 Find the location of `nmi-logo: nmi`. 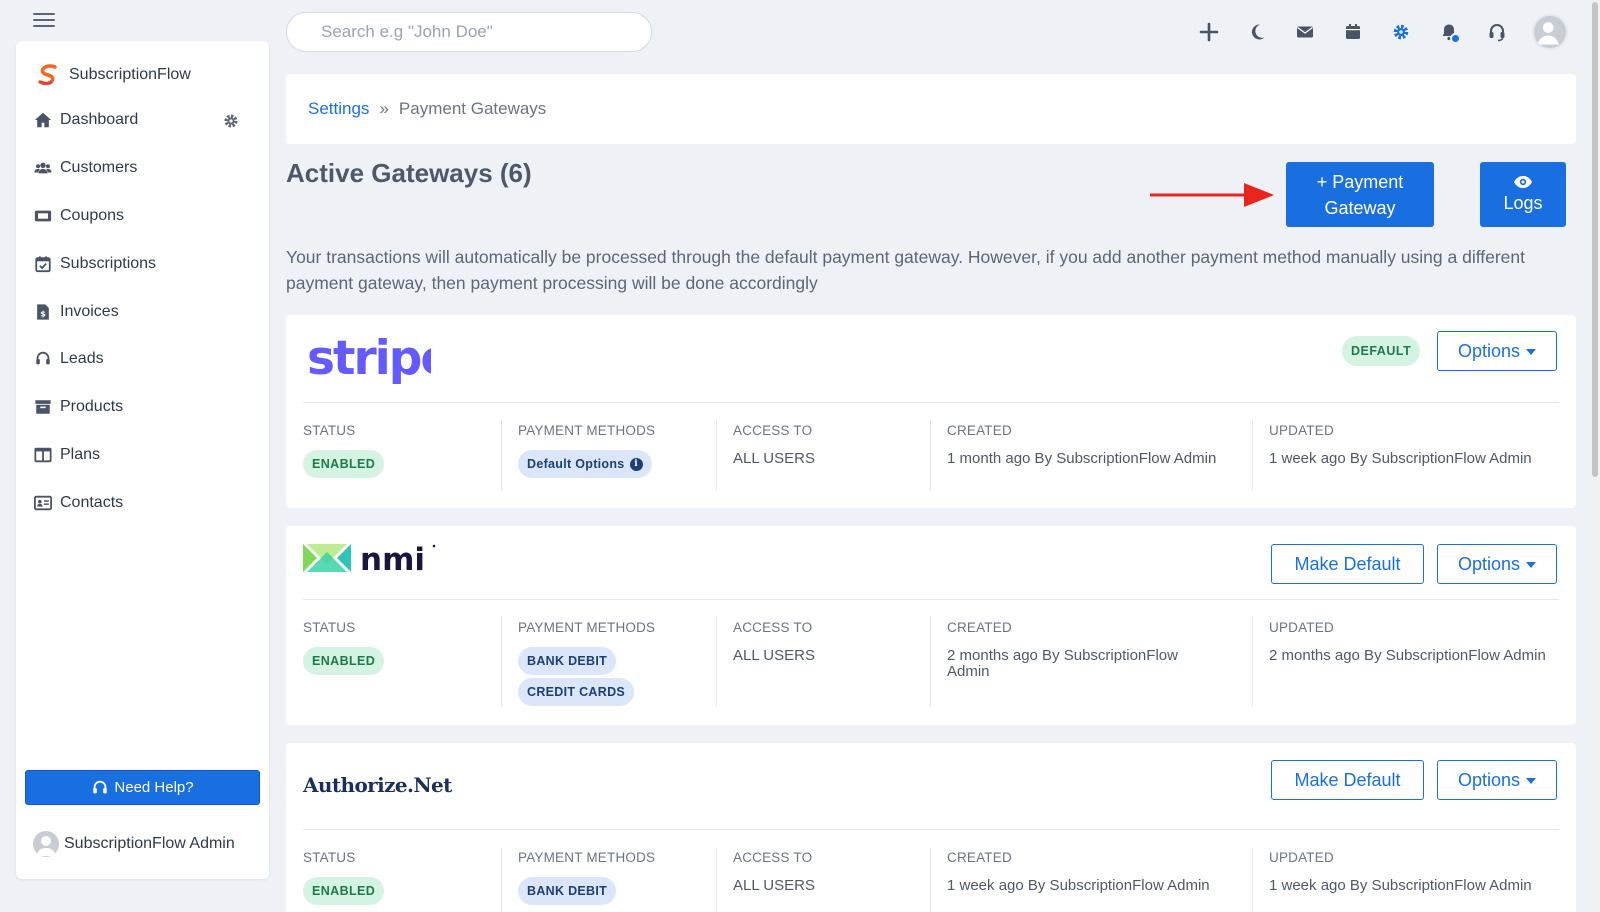

nmi-logo: nmi is located at coordinates (369, 560).